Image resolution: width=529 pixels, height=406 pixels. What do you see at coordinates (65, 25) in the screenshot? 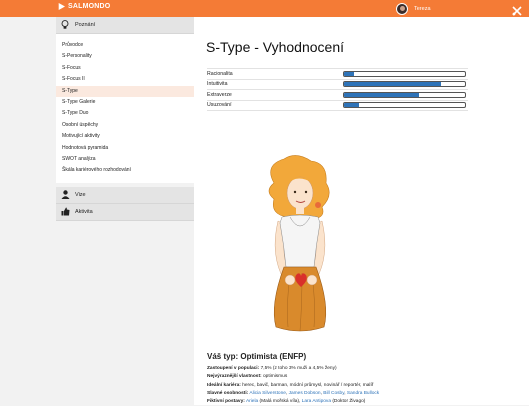
I see `lightbulb-icon` at bounding box center [65, 25].